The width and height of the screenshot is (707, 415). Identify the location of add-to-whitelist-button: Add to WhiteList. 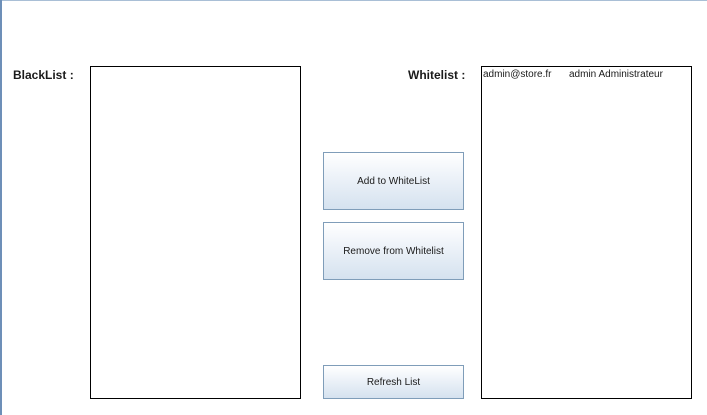
(393, 181).